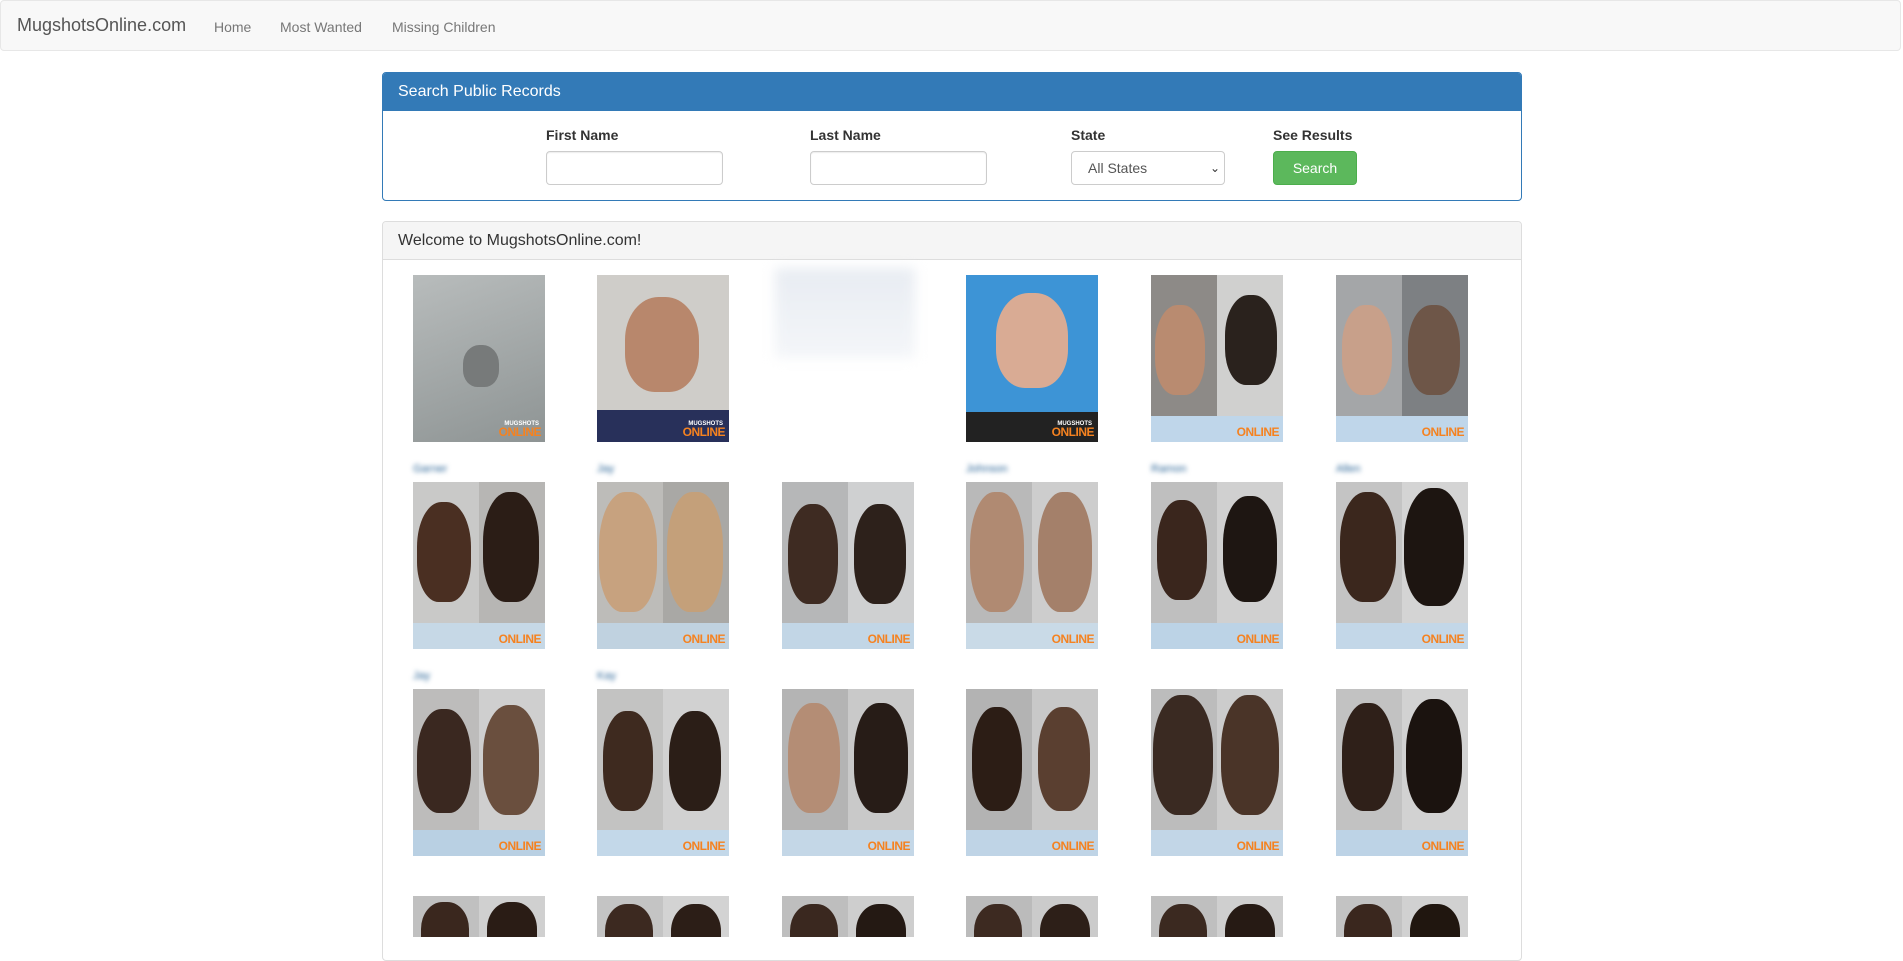 The image size is (1903, 961). I want to click on welcome-panel-title: Welcome to MugshotsOnline.com!, so click(952, 241).